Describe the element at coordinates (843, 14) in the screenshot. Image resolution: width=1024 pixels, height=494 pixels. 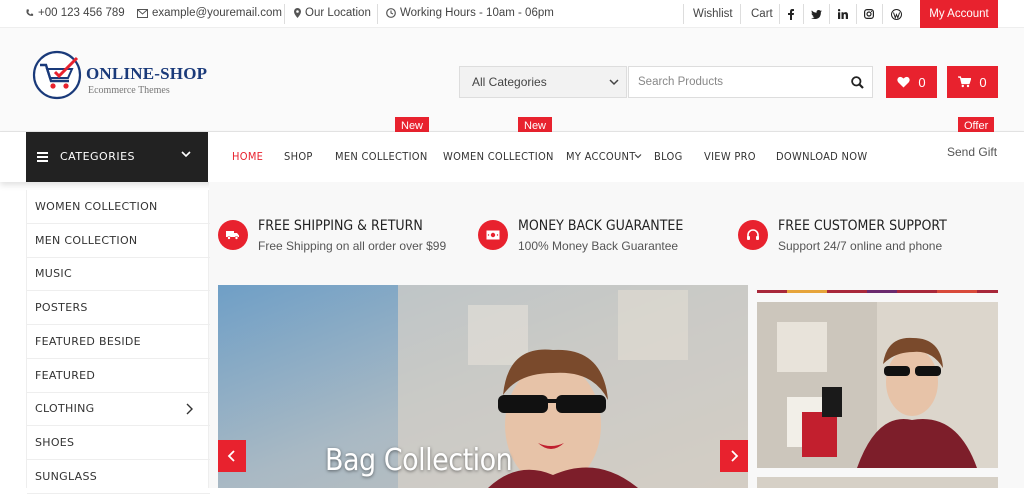
I see `linkedin-icon` at that location.